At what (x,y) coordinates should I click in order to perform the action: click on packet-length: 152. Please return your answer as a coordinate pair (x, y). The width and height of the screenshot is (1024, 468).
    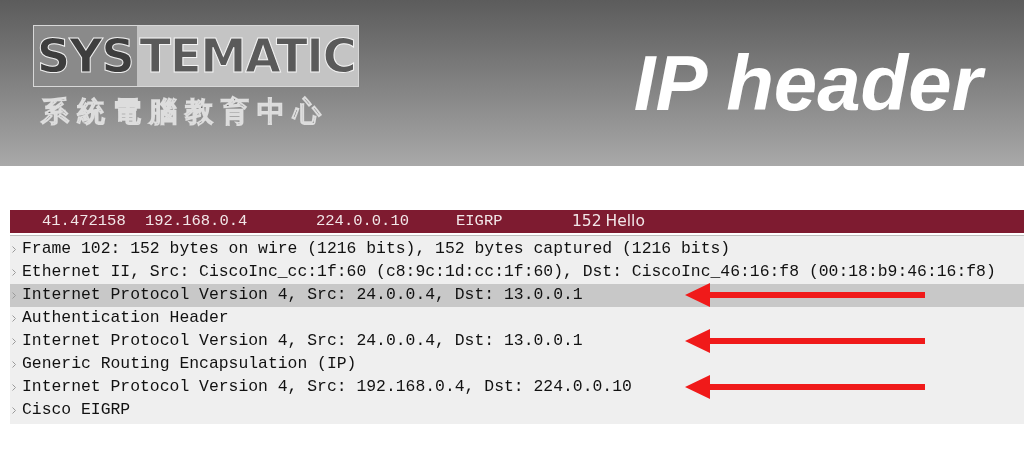
    Looking at the image, I should click on (587, 221).